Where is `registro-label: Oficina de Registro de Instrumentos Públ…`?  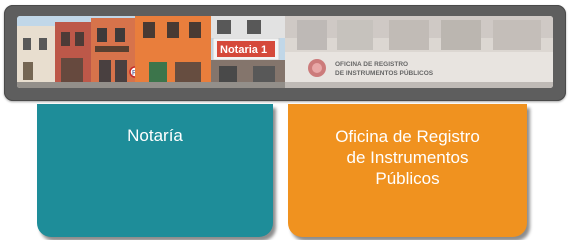 registro-label: Oficina de Registro de Instrumentos Públ… is located at coordinates (407, 157).